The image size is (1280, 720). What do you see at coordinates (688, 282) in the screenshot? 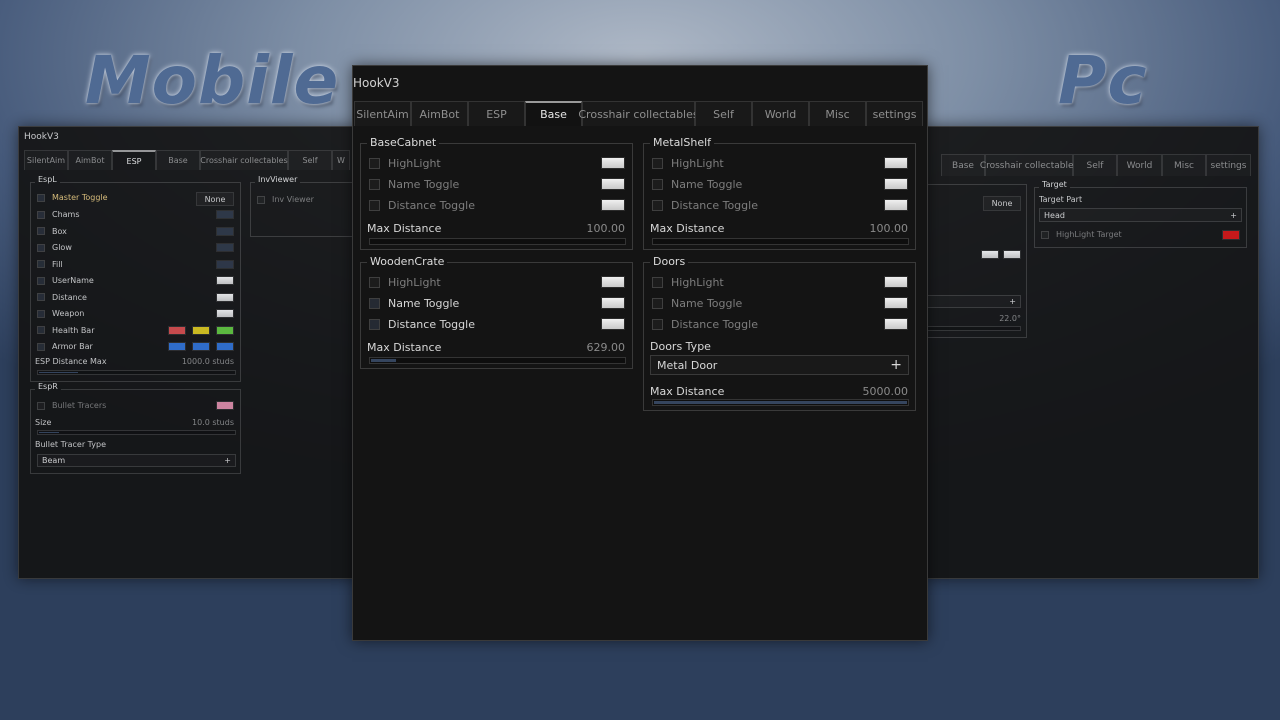
I see `doors-highlight-row: HighLight` at bounding box center [688, 282].